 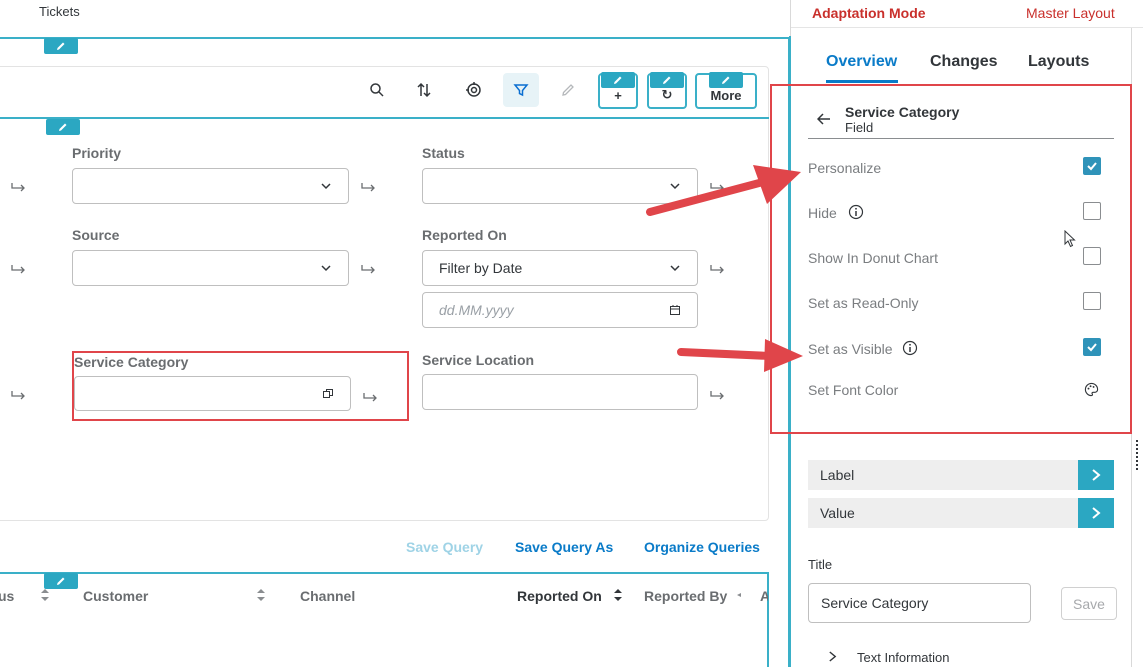 What do you see at coordinates (863, 303) in the screenshot?
I see `read-only-label: Set as Read-Only` at bounding box center [863, 303].